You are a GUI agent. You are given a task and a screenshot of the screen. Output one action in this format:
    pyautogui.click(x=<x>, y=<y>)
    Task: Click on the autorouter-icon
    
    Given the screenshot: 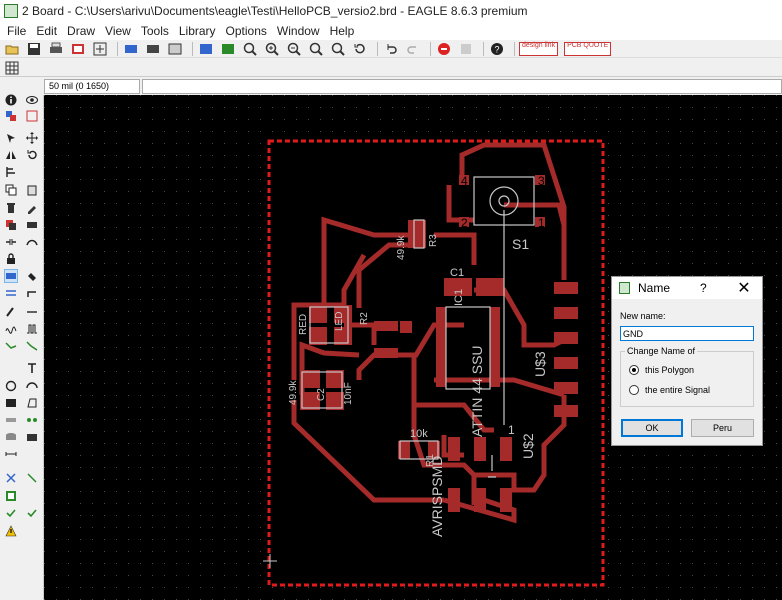 What is the action you would take?
    pyautogui.click(x=32, y=346)
    